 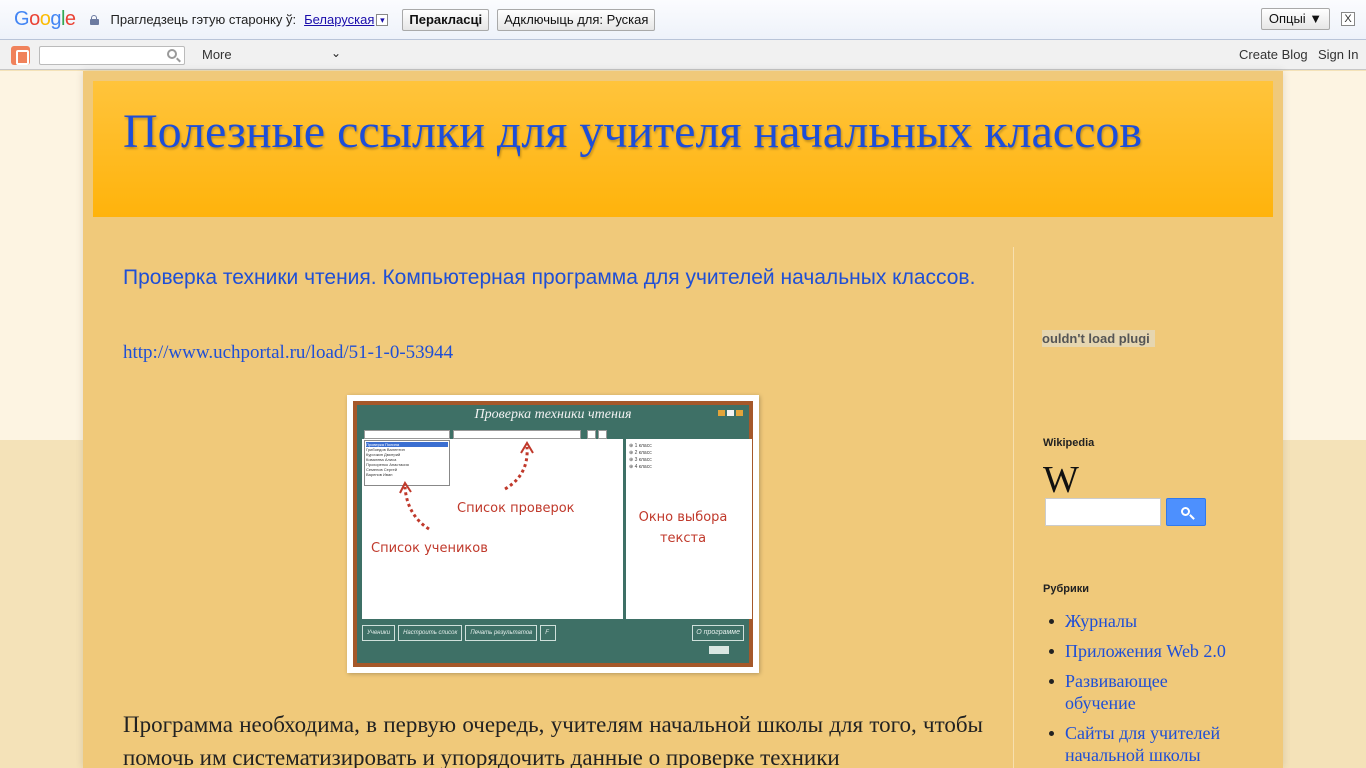 I want to click on wikipedia-widget-title: Wikipedia, so click(x=1069, y=443).